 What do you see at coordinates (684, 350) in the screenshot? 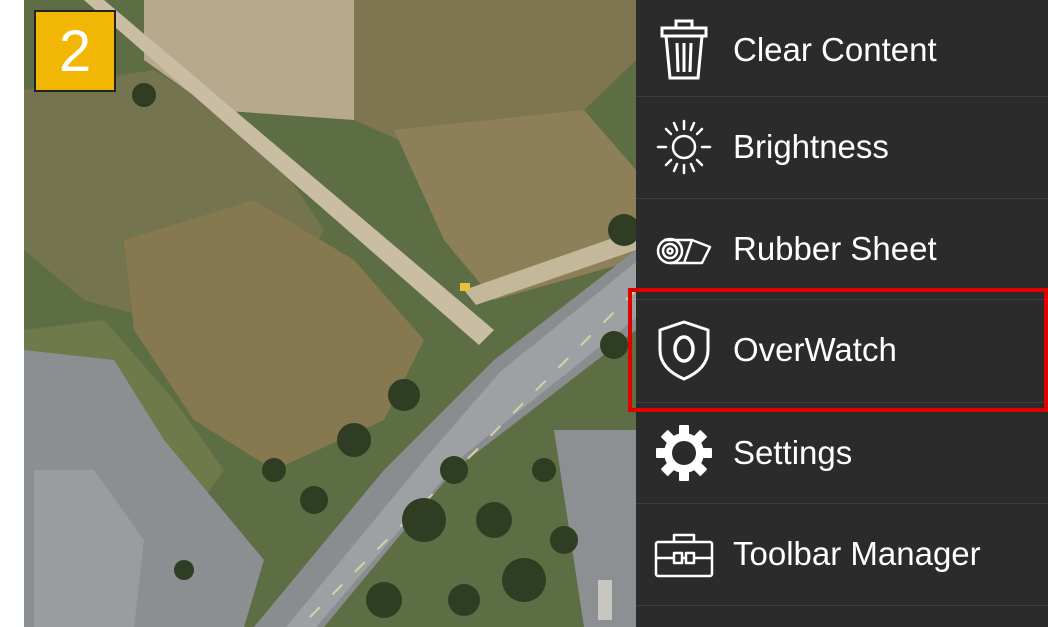
I see `shield-icon` at bounding box center [684, 350].